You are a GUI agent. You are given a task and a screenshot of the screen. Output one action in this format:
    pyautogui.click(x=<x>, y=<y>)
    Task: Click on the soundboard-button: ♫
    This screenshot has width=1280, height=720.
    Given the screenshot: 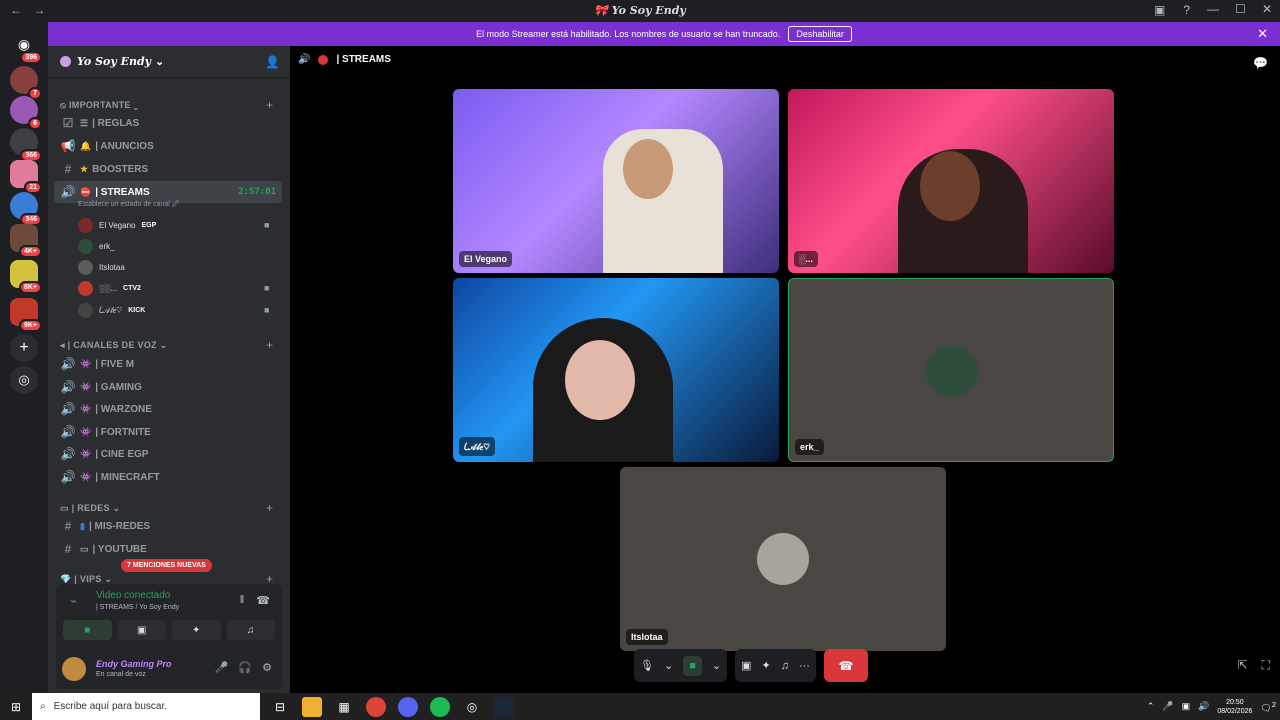 What is the action you would take?
    pyautogui.click(x=250, y=630)
    